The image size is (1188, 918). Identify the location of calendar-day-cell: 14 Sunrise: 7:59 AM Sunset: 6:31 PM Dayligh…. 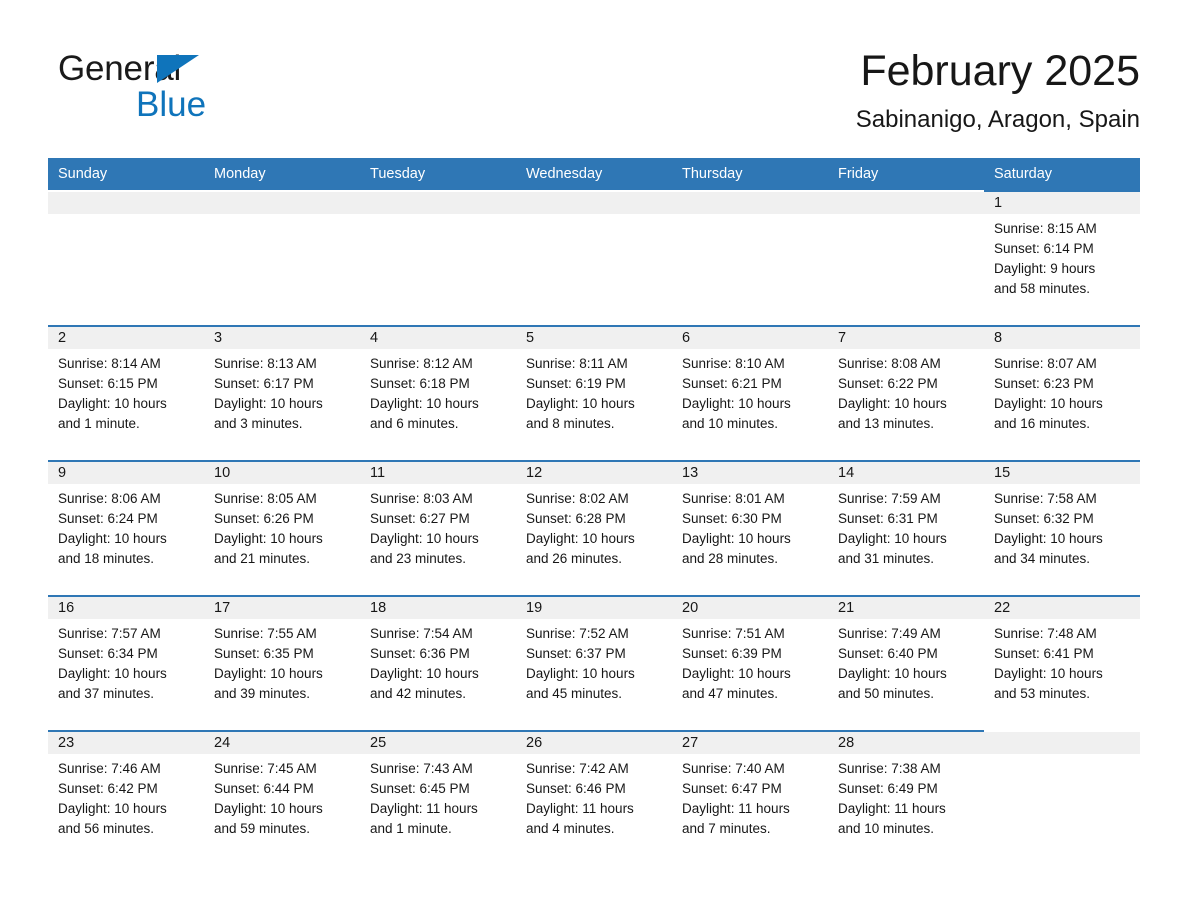
(906, 528).